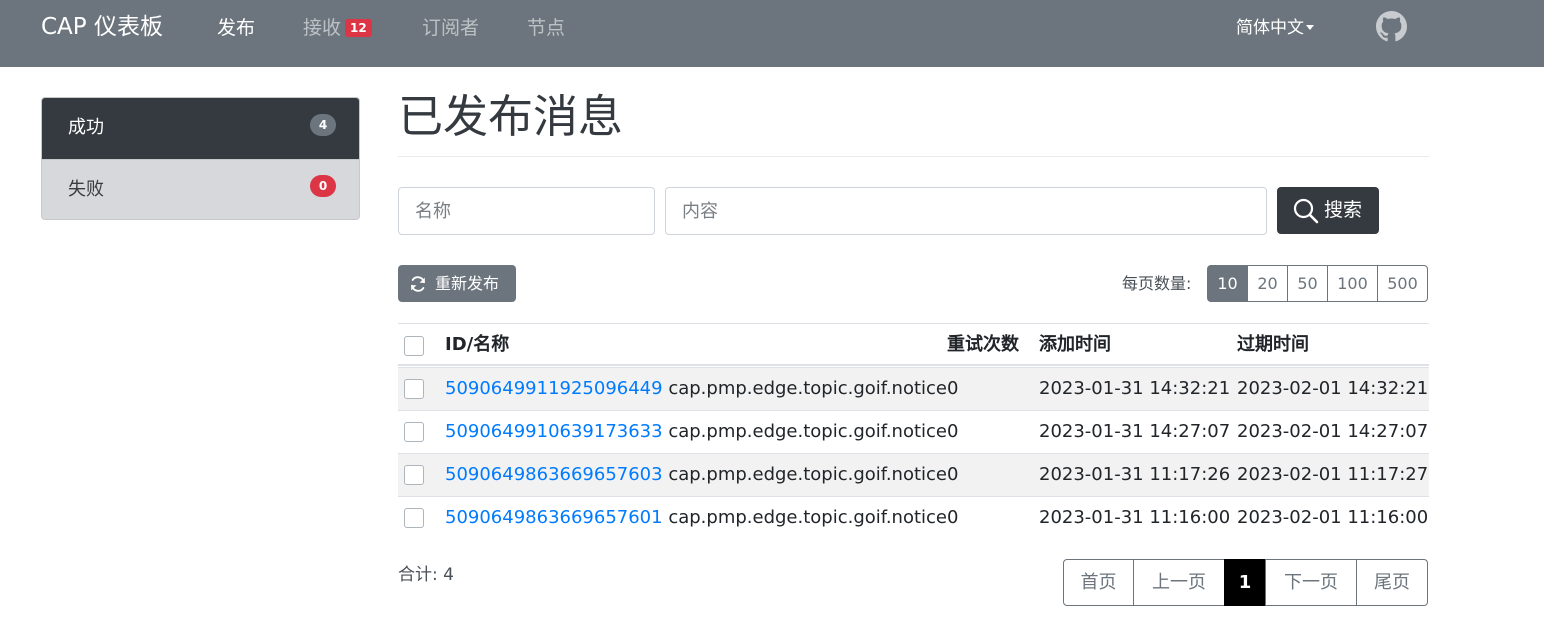 The height and width of the screenshot is (635, 1544). I want to click on language-label: 简体中文, so click(1270, 28).